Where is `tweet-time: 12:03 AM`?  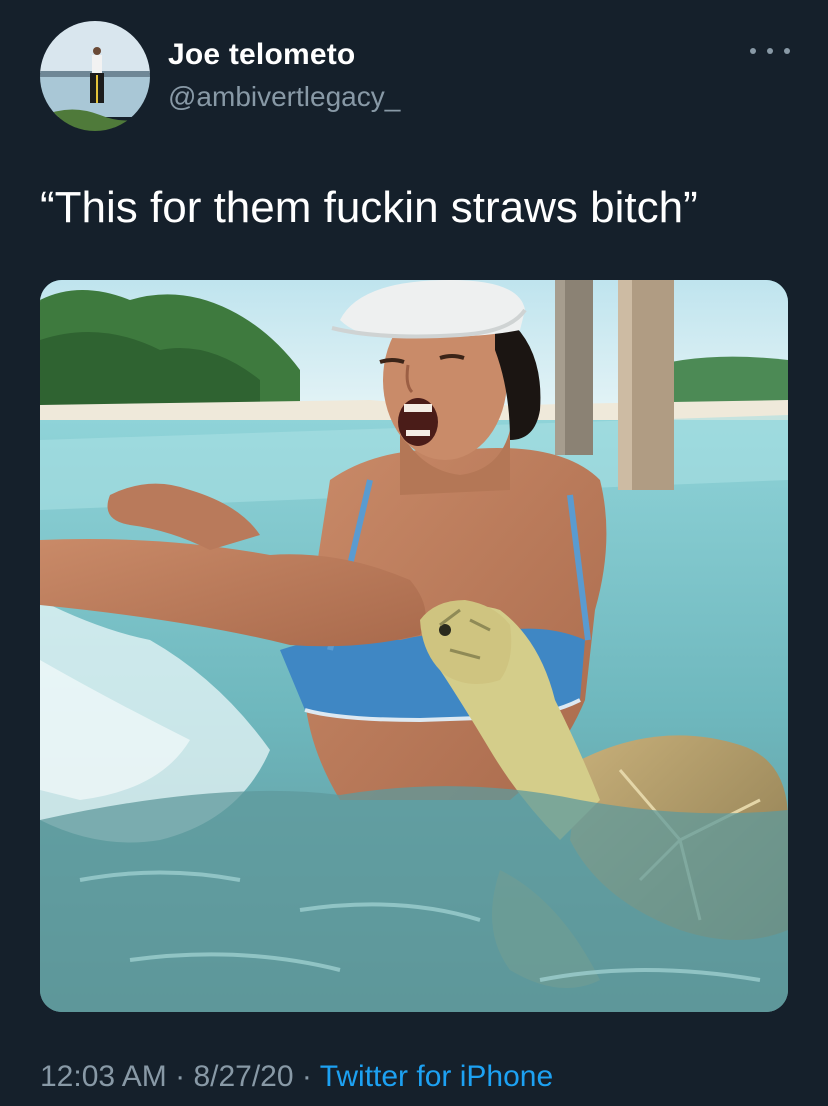 tweet-time: 12:03 AM is located at coordinates (103, 1076).